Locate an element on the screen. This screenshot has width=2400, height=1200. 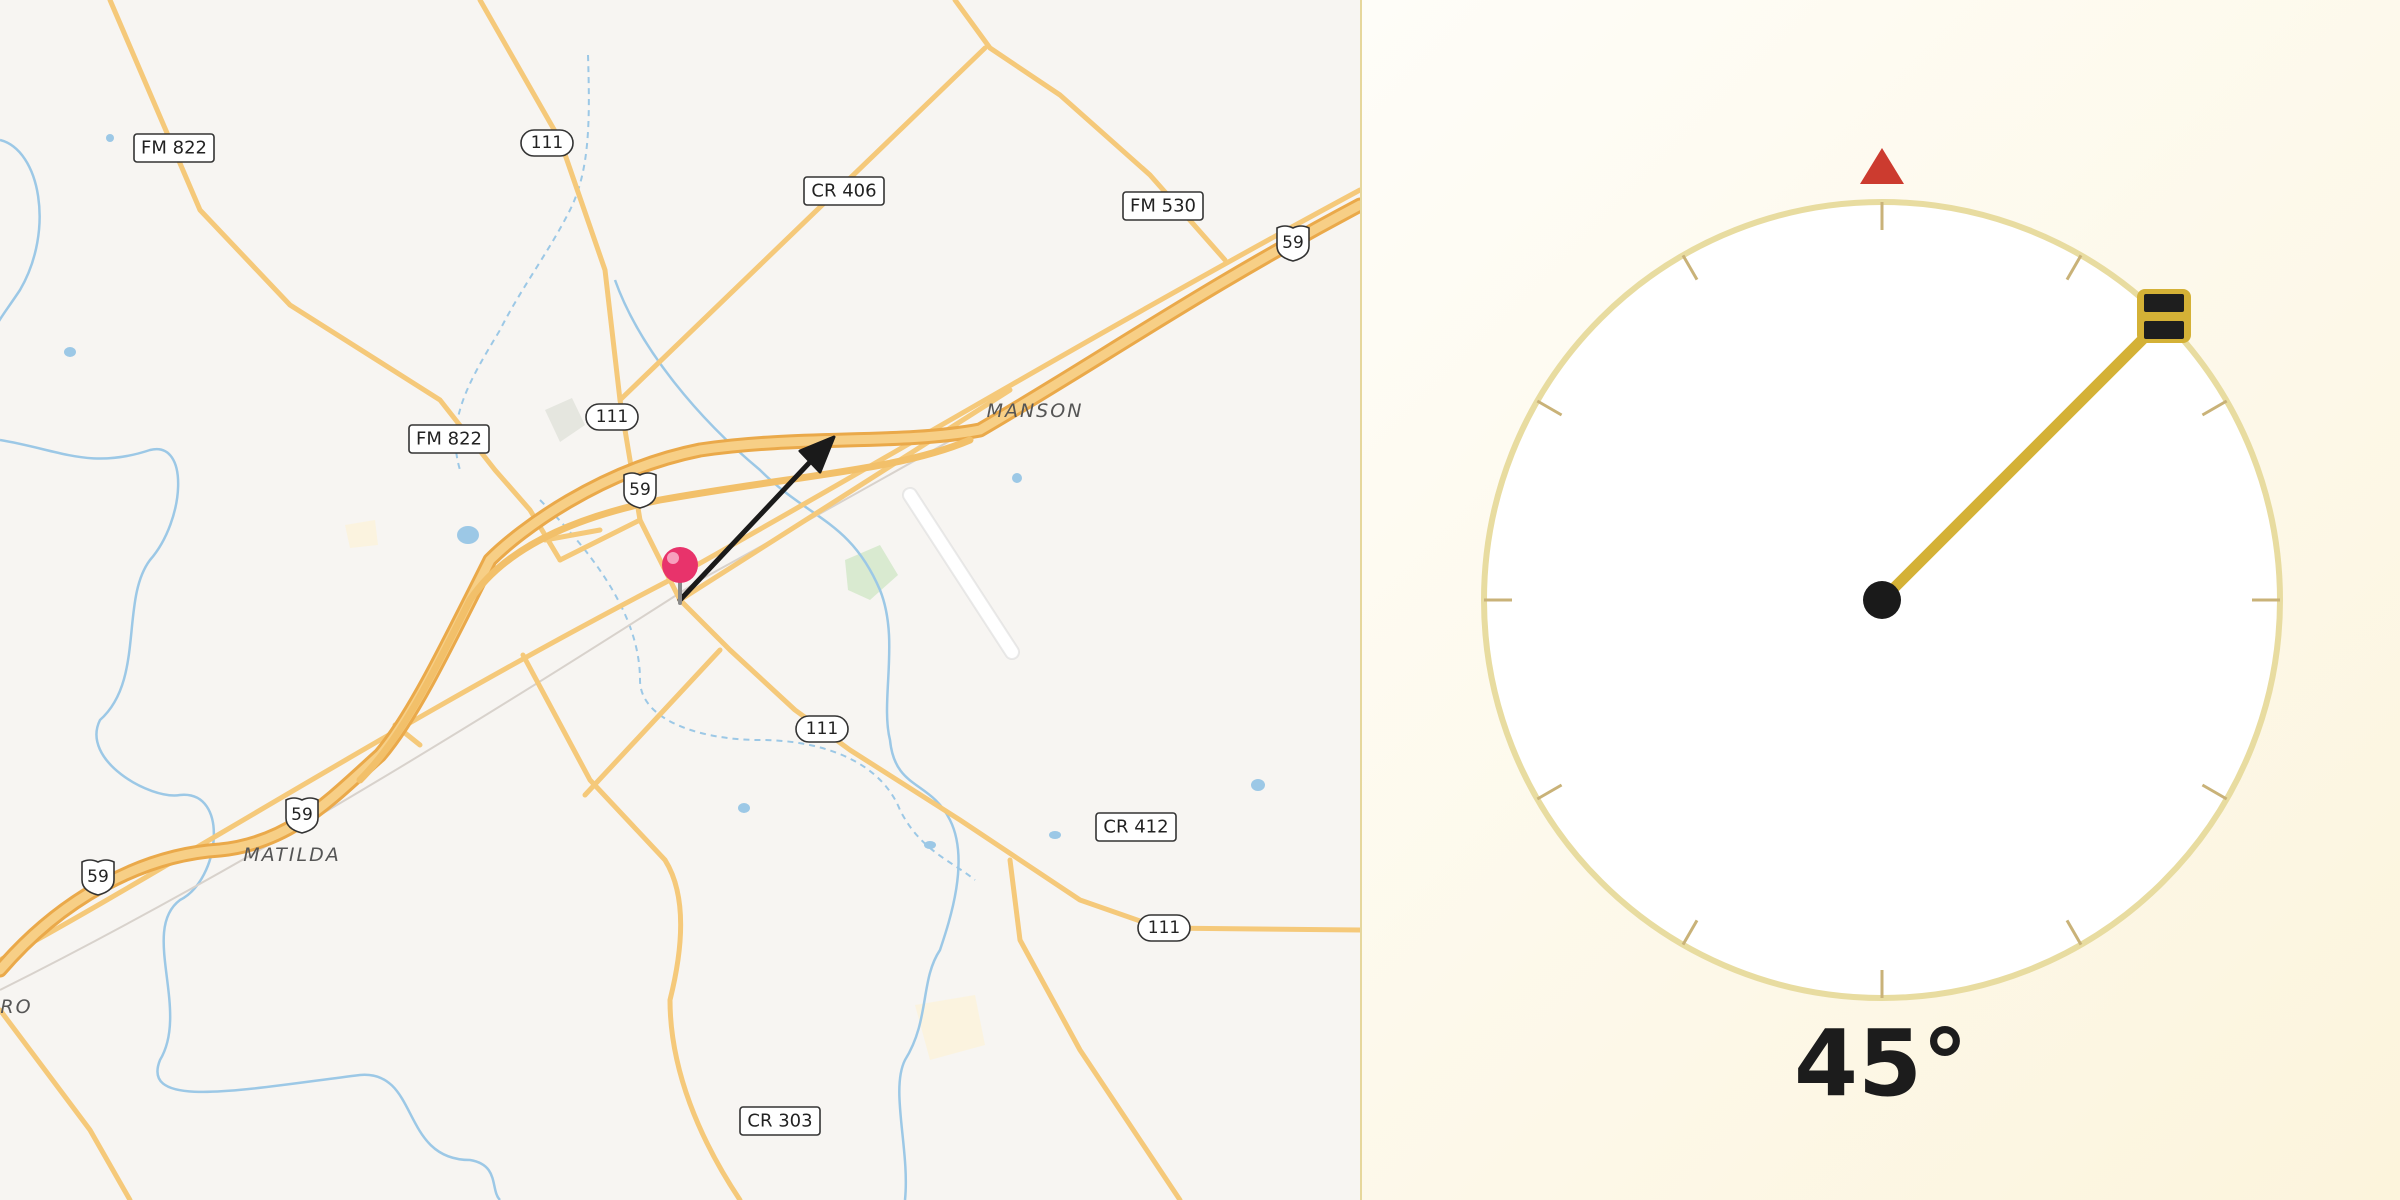
svg-text: CR 303 is located at coordinates (779, 1121).